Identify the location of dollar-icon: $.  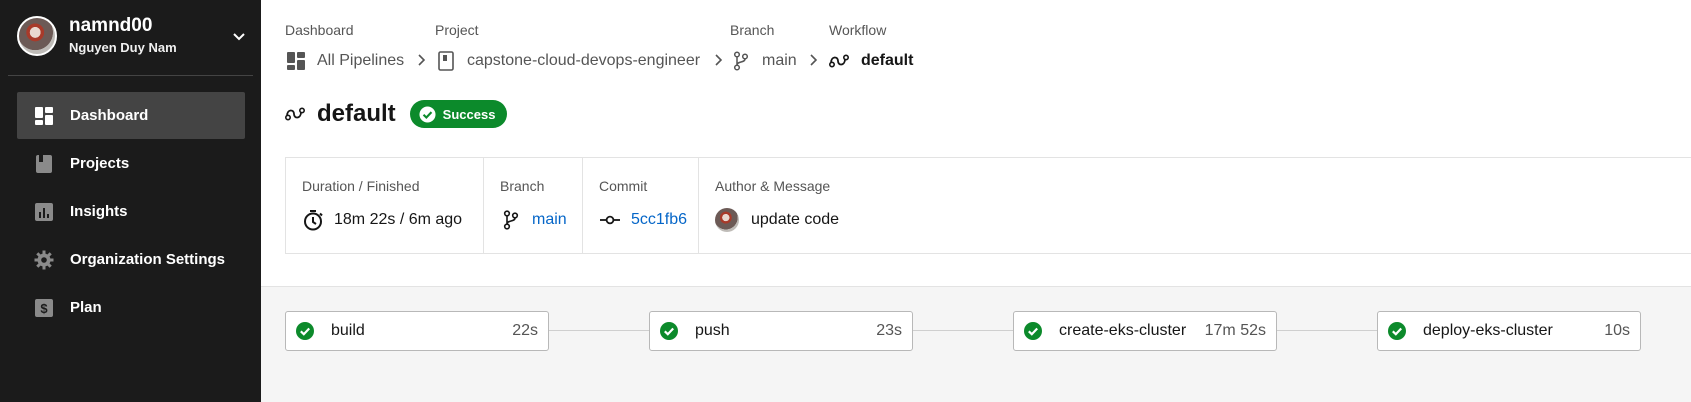
(44, 308).